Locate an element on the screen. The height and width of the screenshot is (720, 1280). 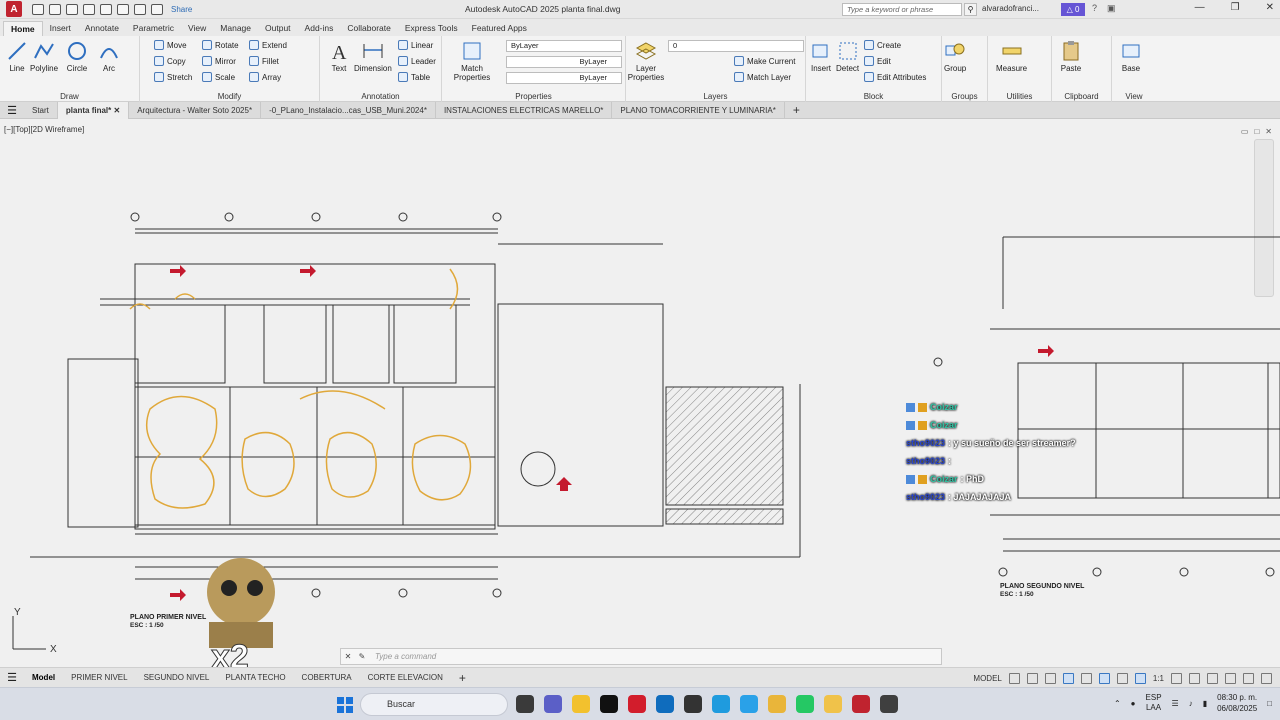
plot-icon is located at coordinates (123, 9).